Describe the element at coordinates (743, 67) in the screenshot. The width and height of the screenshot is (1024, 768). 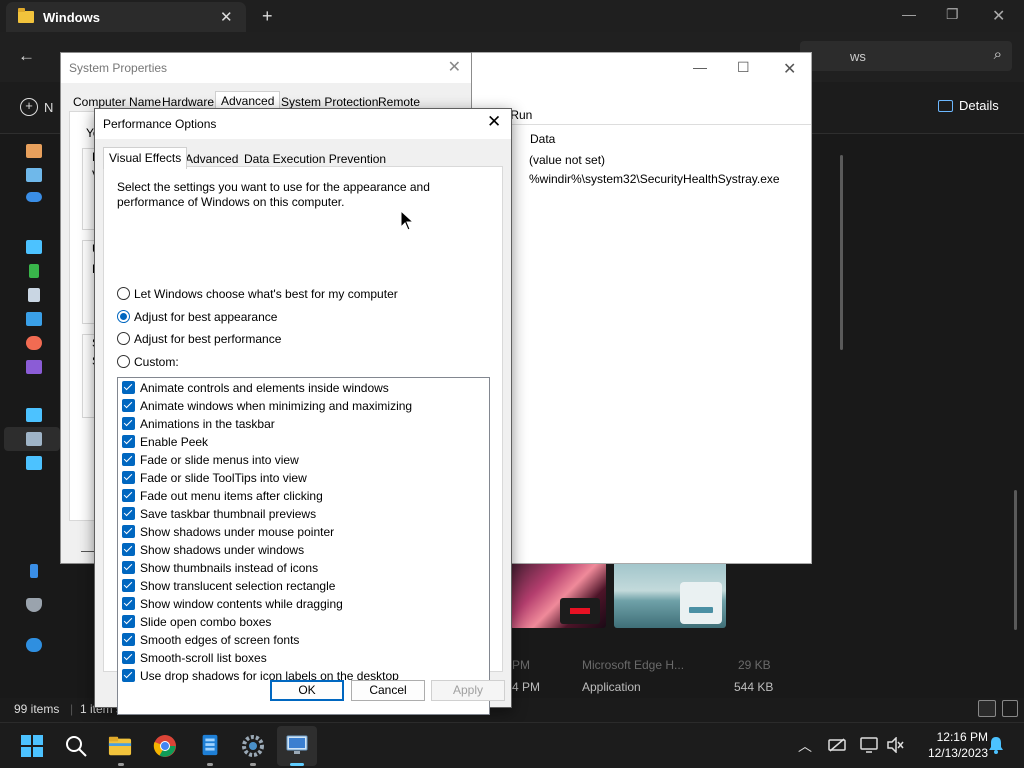
I see `regedit-maximize-icon: ☐` at that location.